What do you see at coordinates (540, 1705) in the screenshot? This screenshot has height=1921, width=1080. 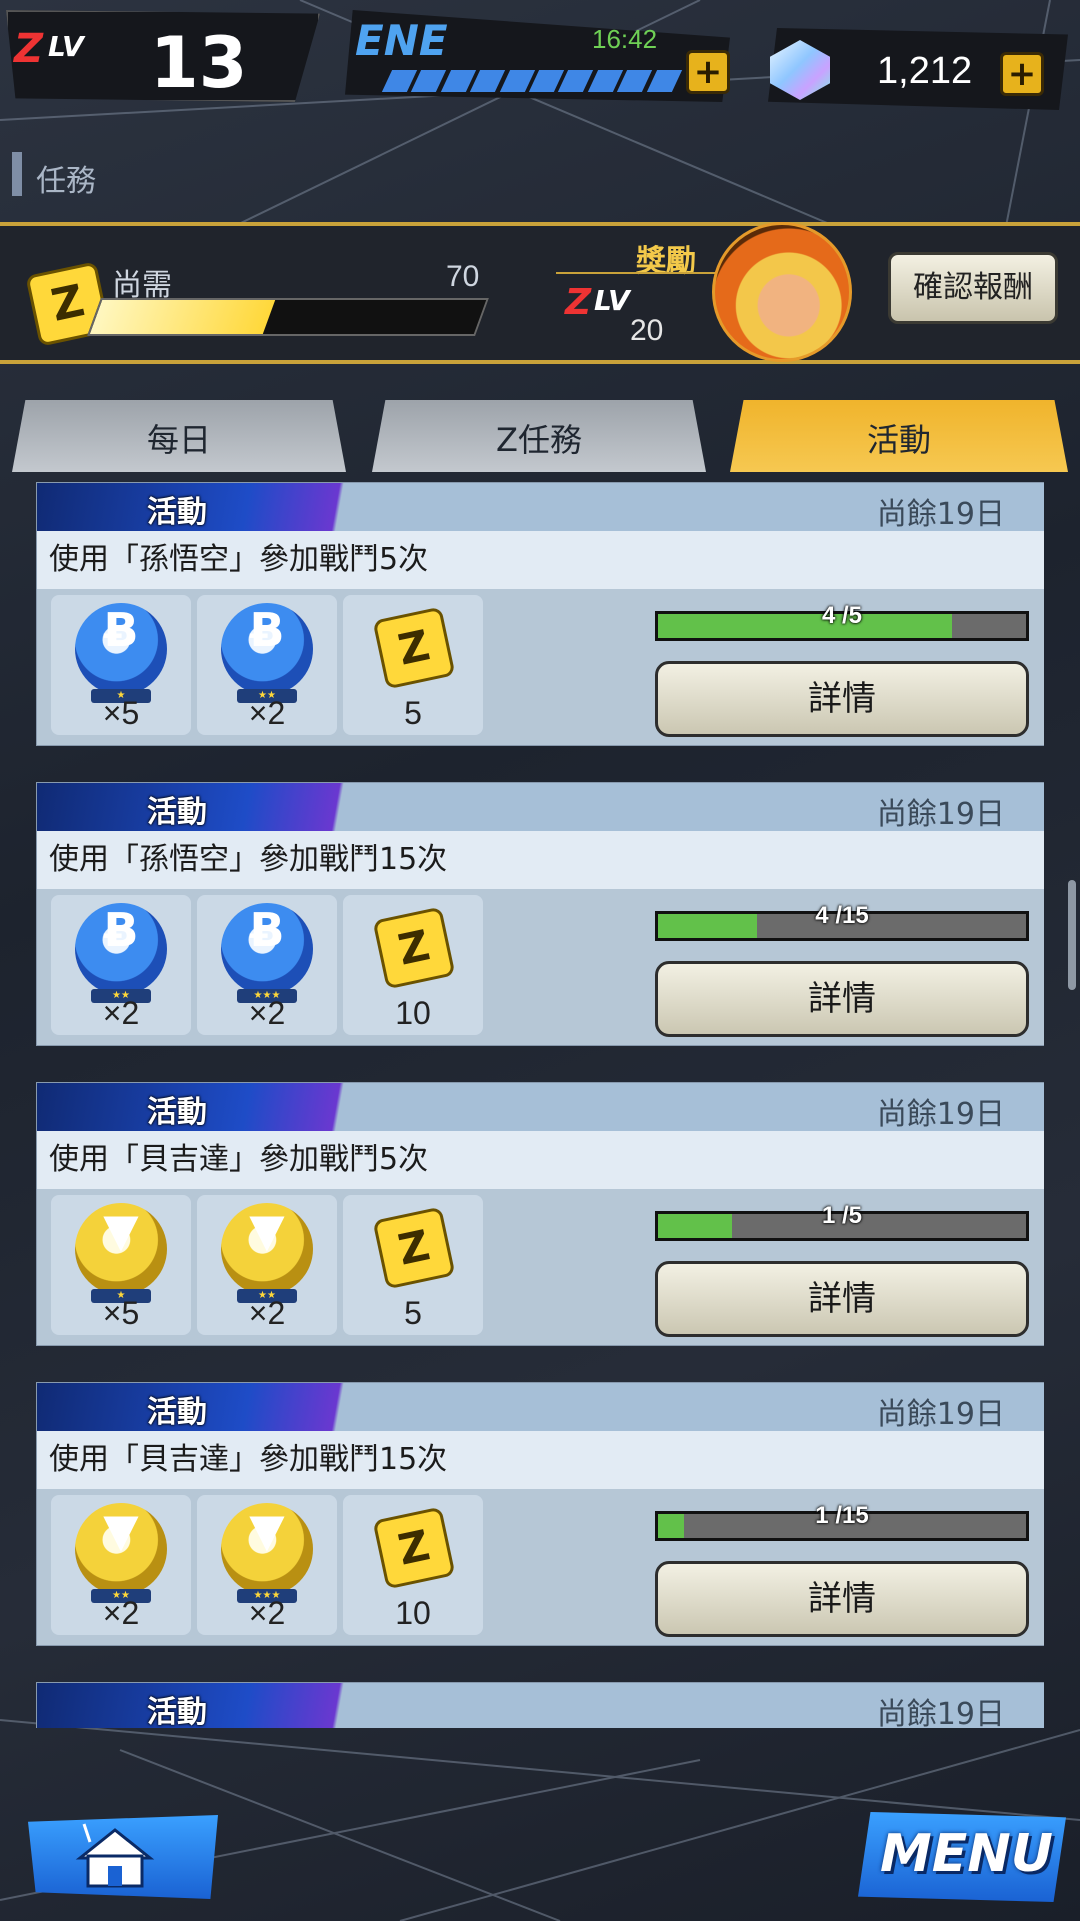 I see `task-card: 活動 尚餘19日` at bounding box center [540, 1705].